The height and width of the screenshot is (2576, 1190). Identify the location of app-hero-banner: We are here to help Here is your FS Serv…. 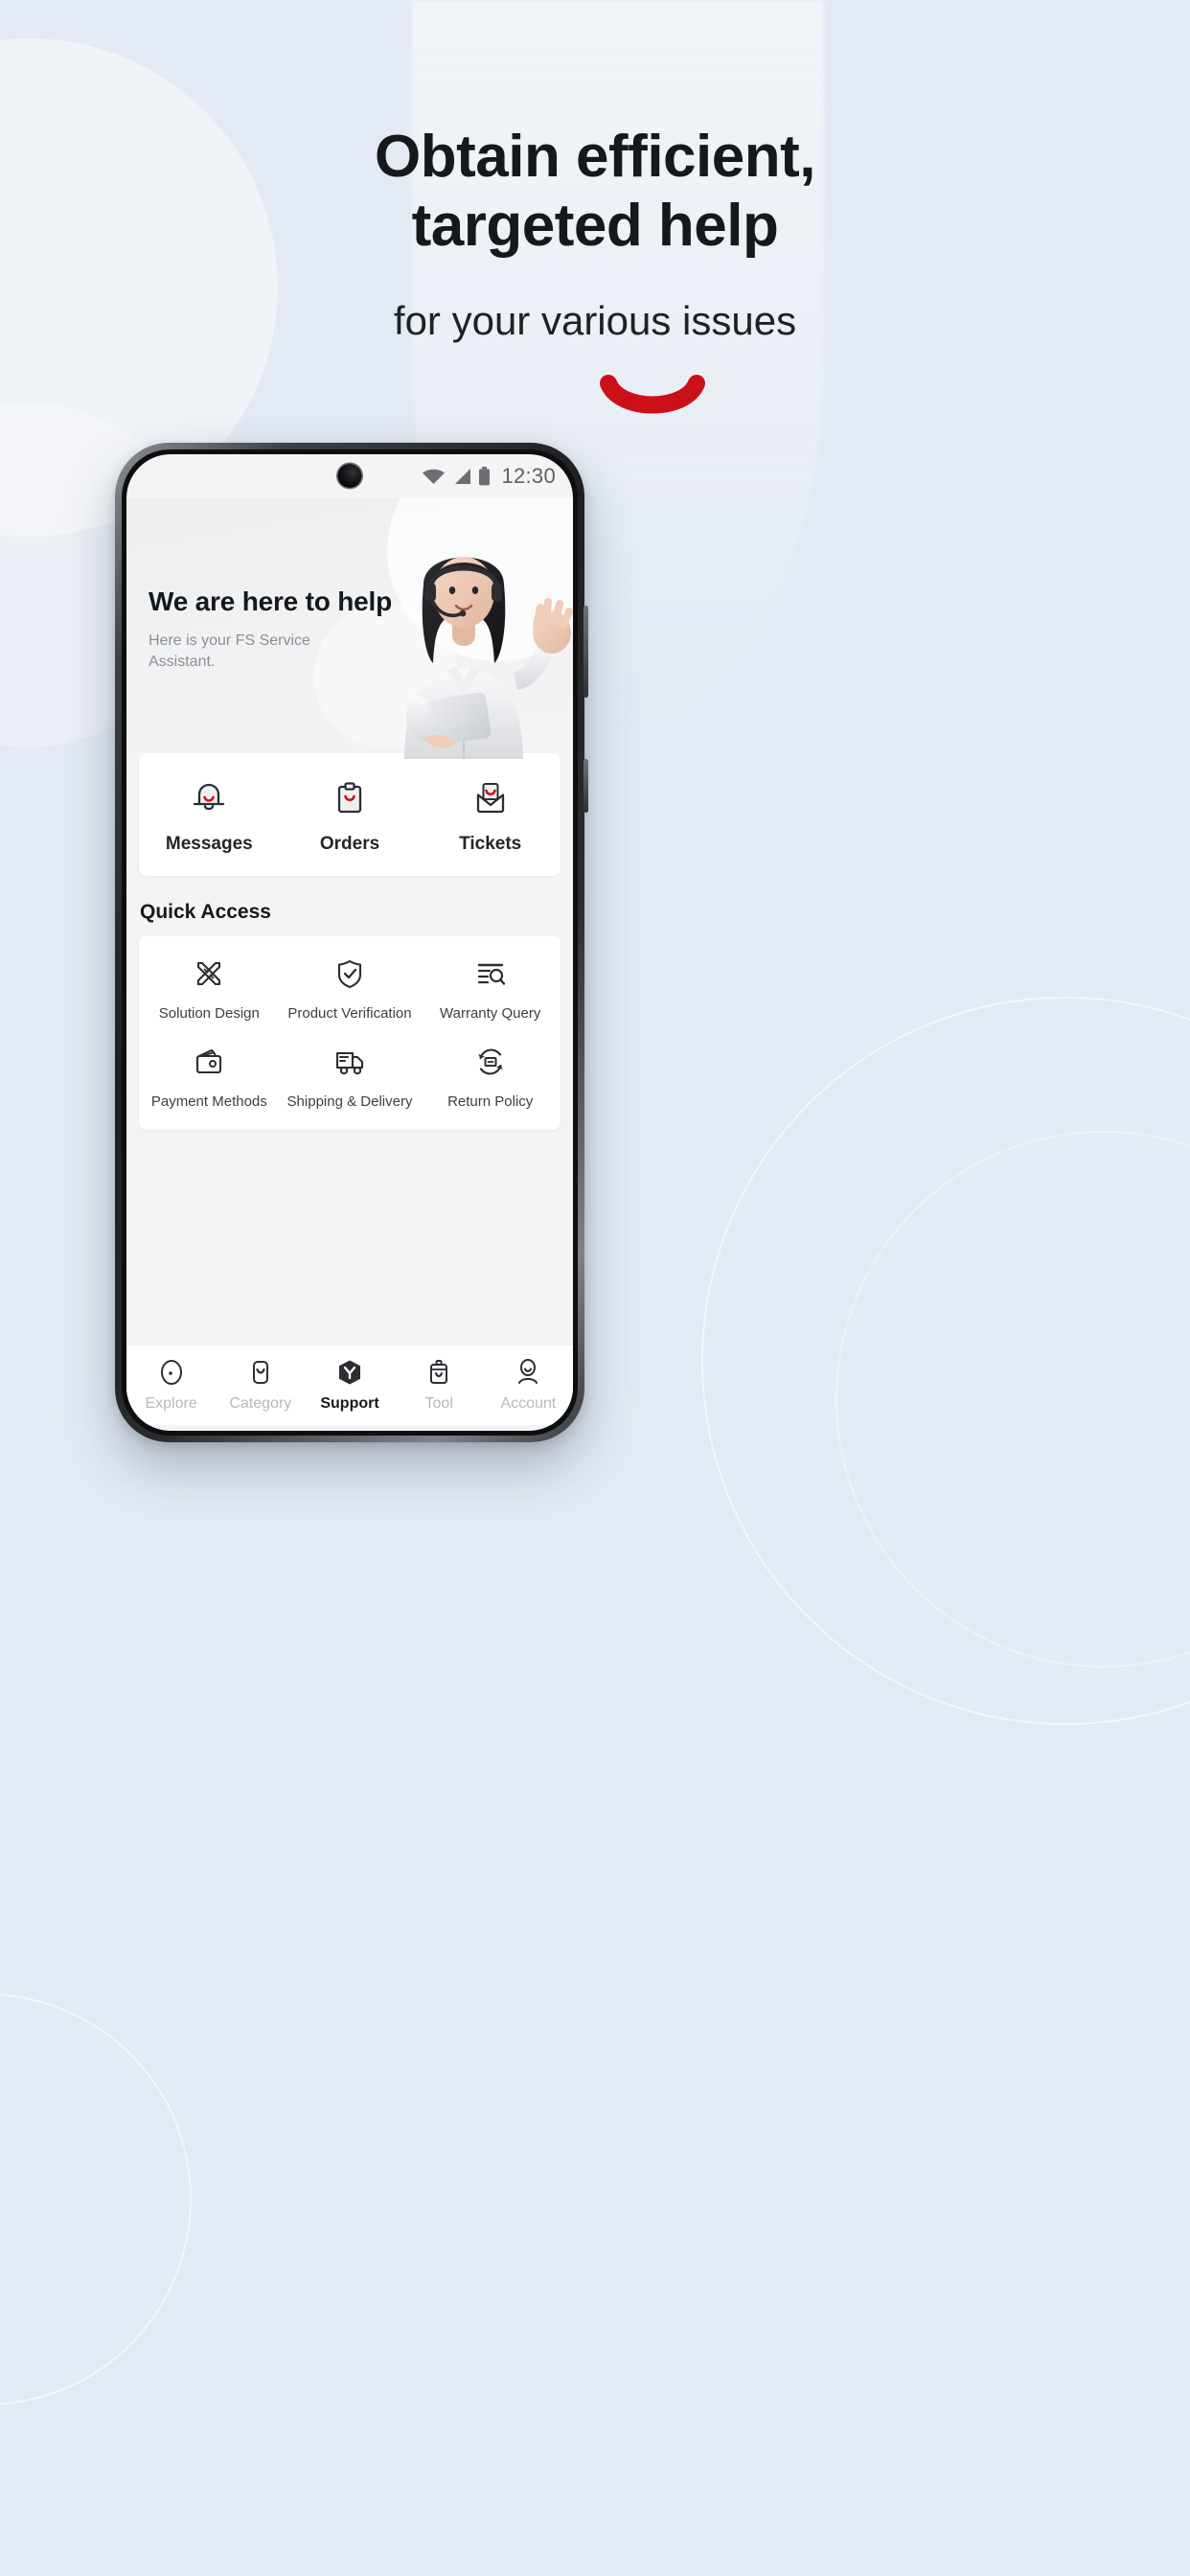
(350, 628).